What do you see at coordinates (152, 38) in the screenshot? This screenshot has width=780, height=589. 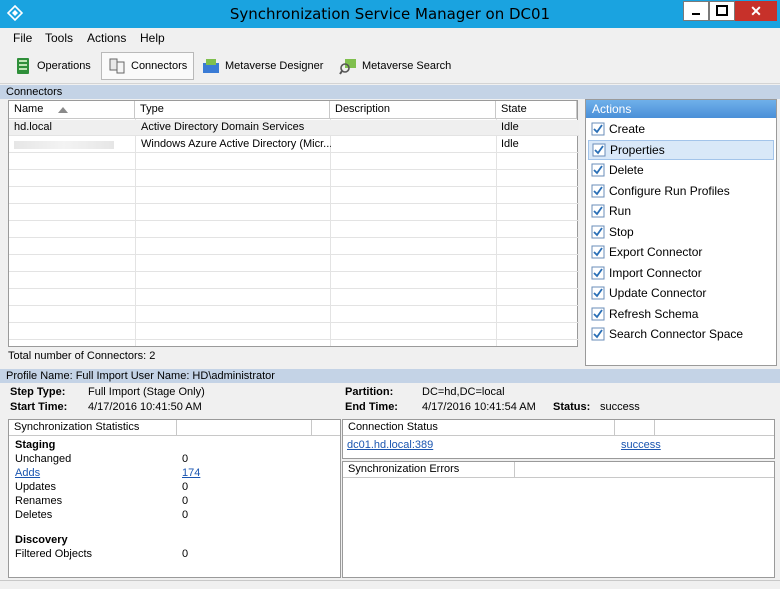 I see `menu-help: Help` at bounding box center [152, 38].